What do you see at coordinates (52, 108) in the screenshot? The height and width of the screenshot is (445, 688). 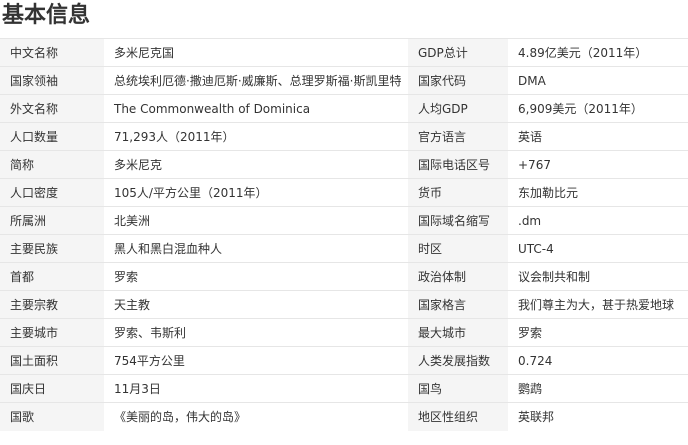 I see `field-label: 外文名称` at bounding box center [52, 108].